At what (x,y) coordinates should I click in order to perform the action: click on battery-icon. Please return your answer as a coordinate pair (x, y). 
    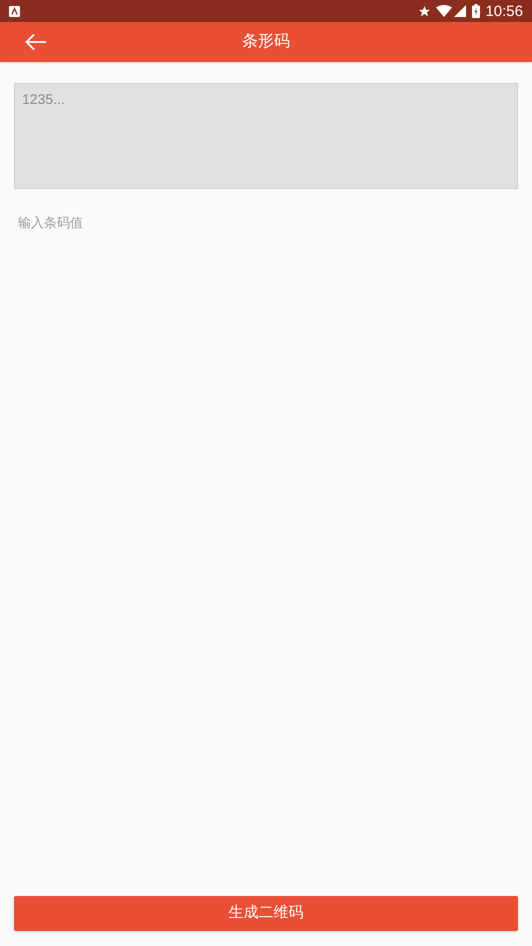
    Looking at the image, I should click on (476, 11).